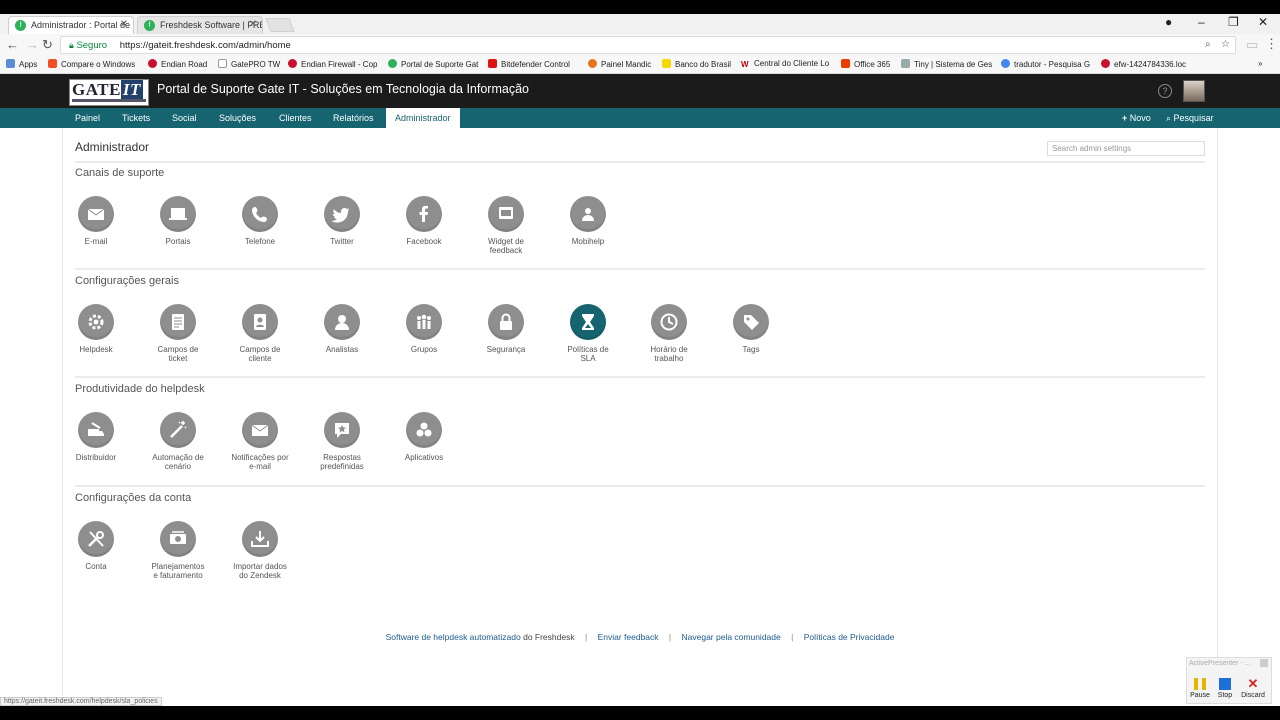  Describe the element at coordinates (237, 118) in the screenshot. I see `nav-solucoes: Soluções` at that location.